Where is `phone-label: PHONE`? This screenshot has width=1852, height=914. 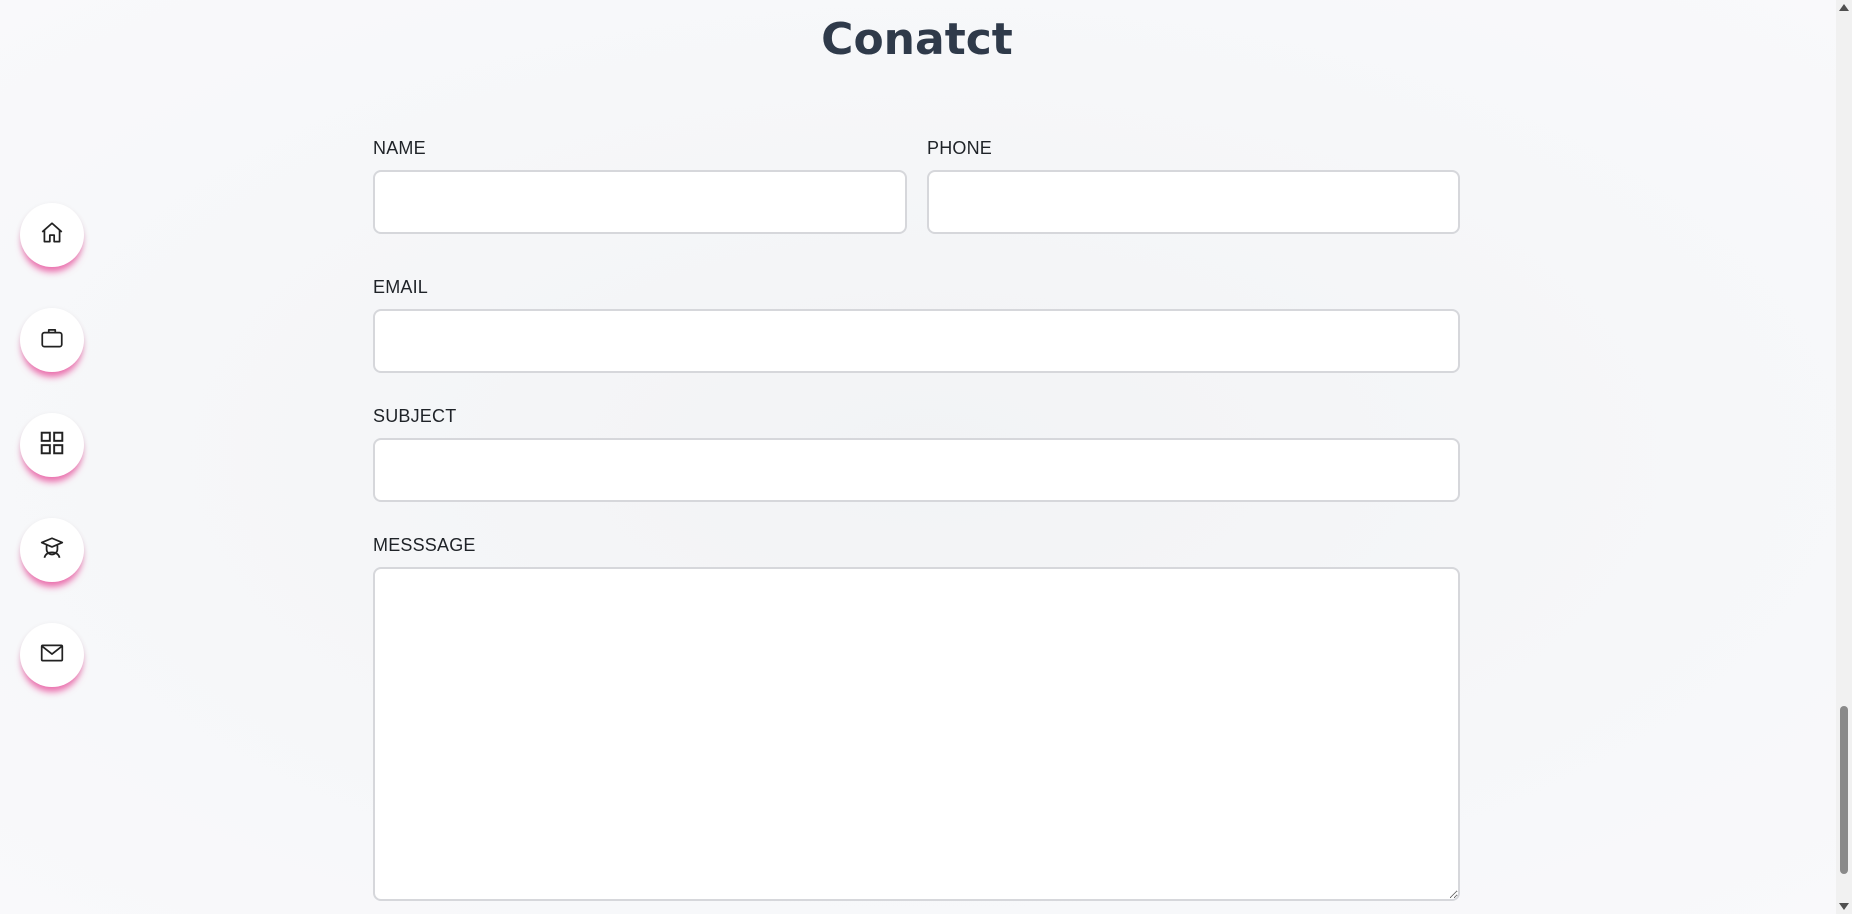 phone-label: PHONE is located at coordinates (960, 148).